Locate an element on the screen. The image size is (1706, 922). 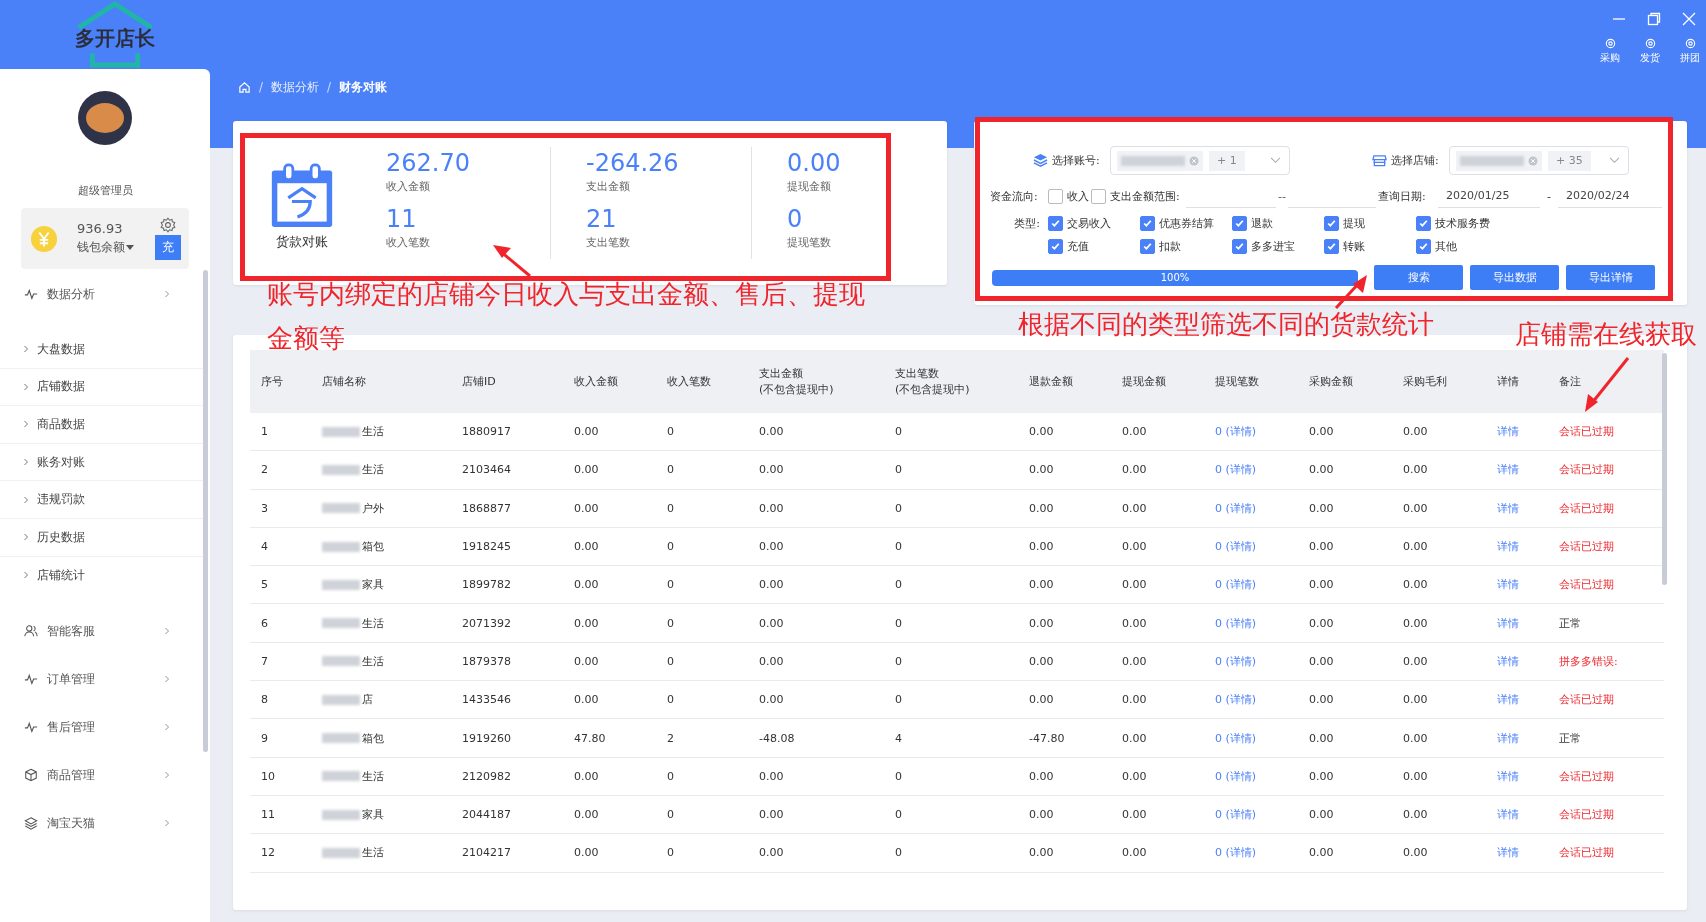
settings-icon is located at coordinates (168, 225).